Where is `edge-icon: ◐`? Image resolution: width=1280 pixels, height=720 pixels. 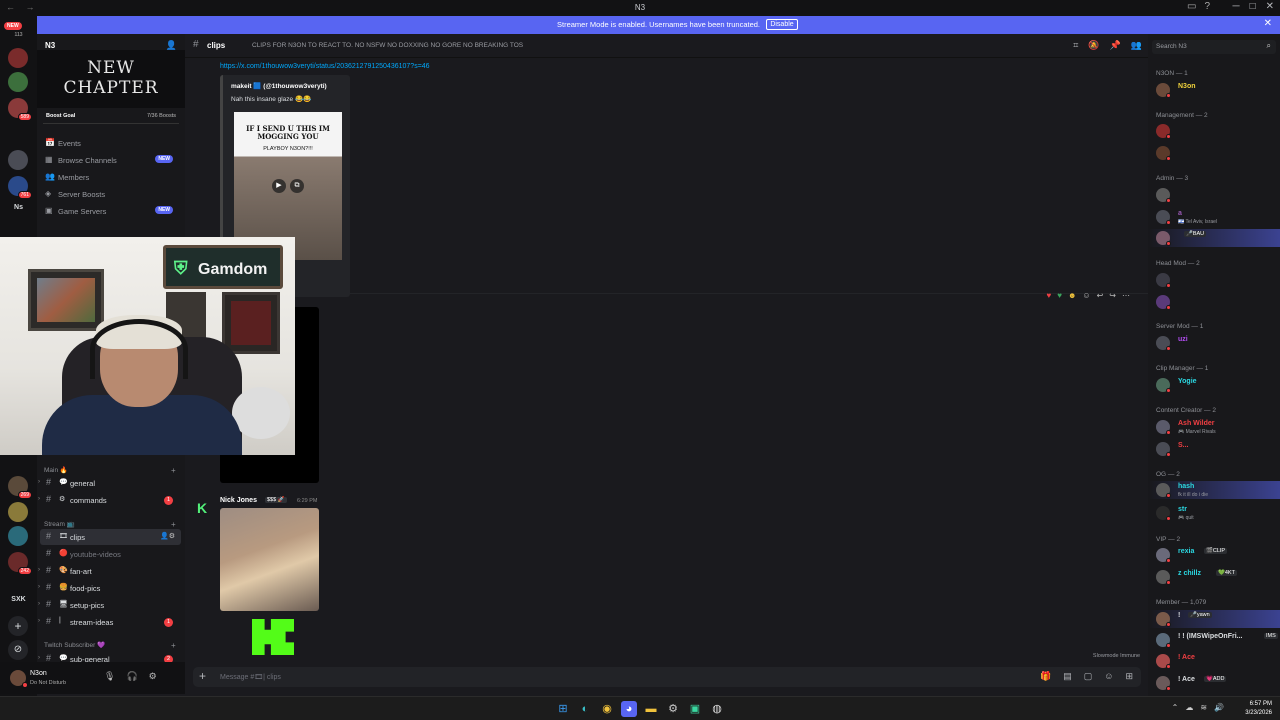 edge-icon: ◐ is located at coordinates (585, 709).